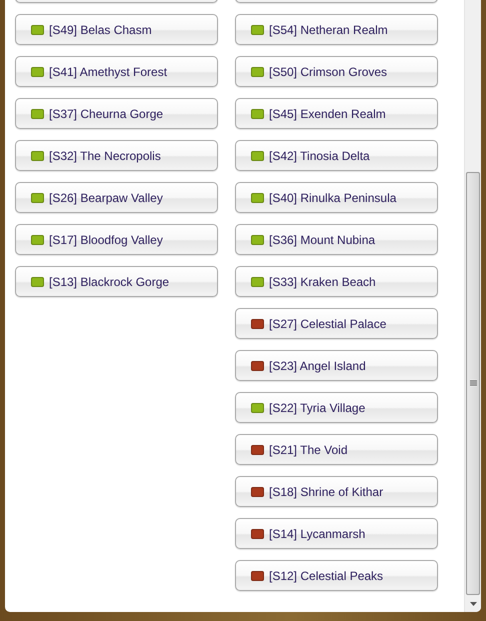  What do you see at coordinates (473, 604) in the screenshot?
I see `scroll-down-icon` at bounding box center [473, 604].